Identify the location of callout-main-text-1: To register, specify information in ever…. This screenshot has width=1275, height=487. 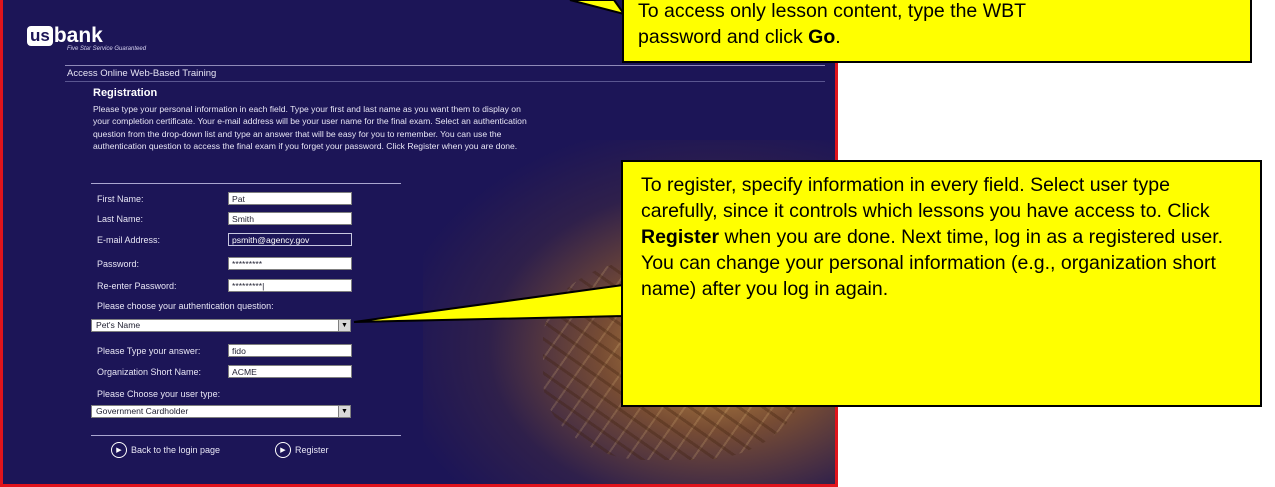
(925, 198).